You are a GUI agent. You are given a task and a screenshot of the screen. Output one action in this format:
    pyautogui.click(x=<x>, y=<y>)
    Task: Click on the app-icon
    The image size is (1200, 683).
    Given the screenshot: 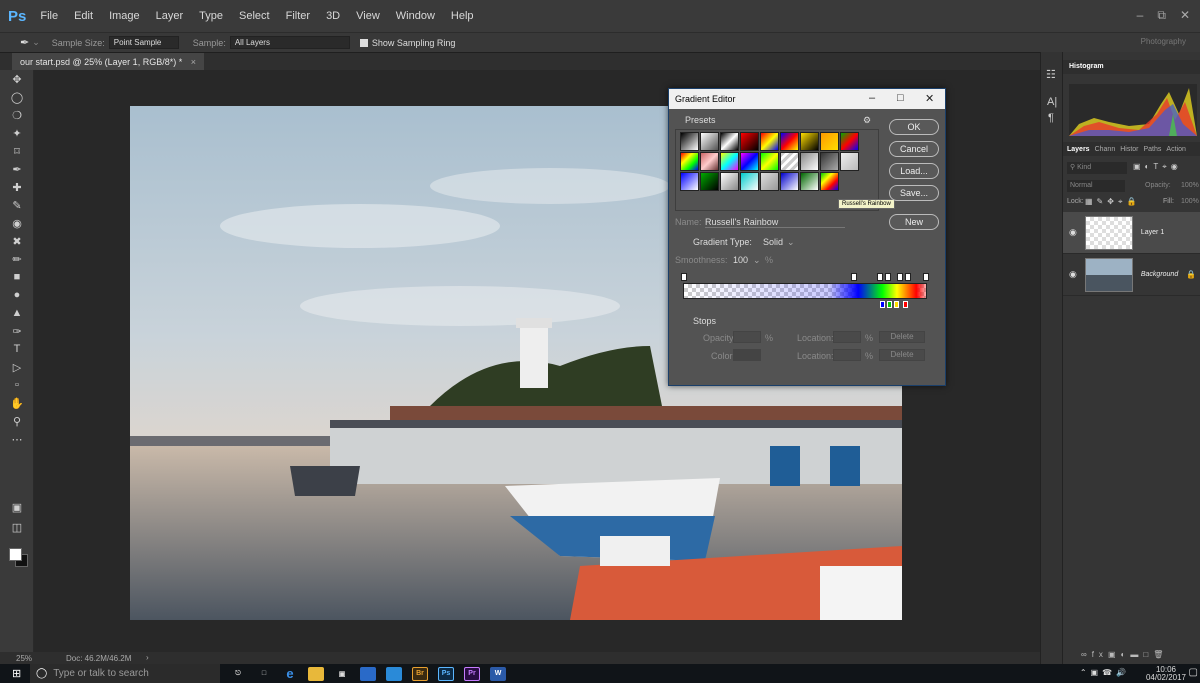 What is the action you would take?
    pyautogui.click(x=368, y=673)
    